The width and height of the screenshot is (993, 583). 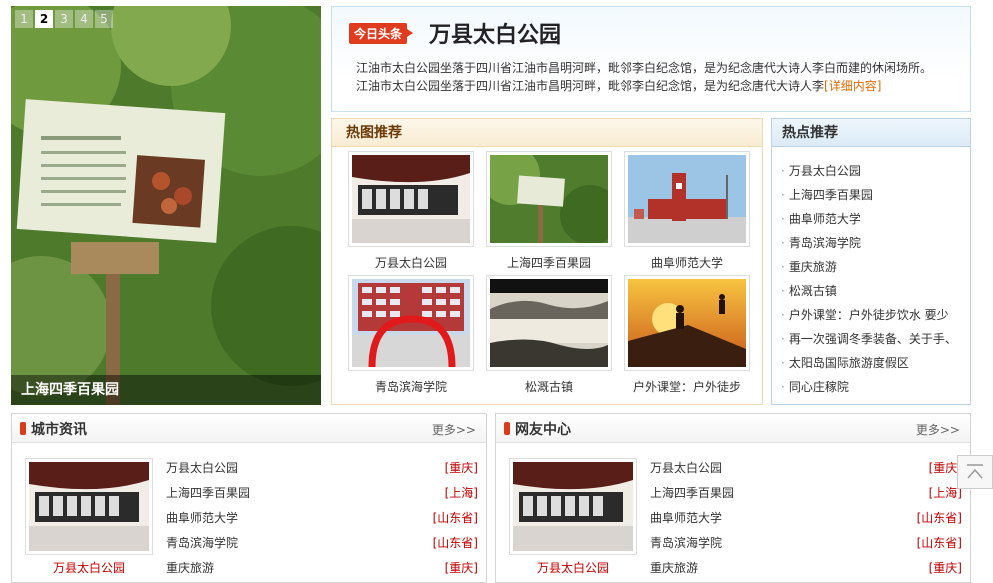 What do you see at coordinates (873, 267) in the screenshot?
I see `hot-recommend-item: 重庆旅游` at bounding box center [873, 267].